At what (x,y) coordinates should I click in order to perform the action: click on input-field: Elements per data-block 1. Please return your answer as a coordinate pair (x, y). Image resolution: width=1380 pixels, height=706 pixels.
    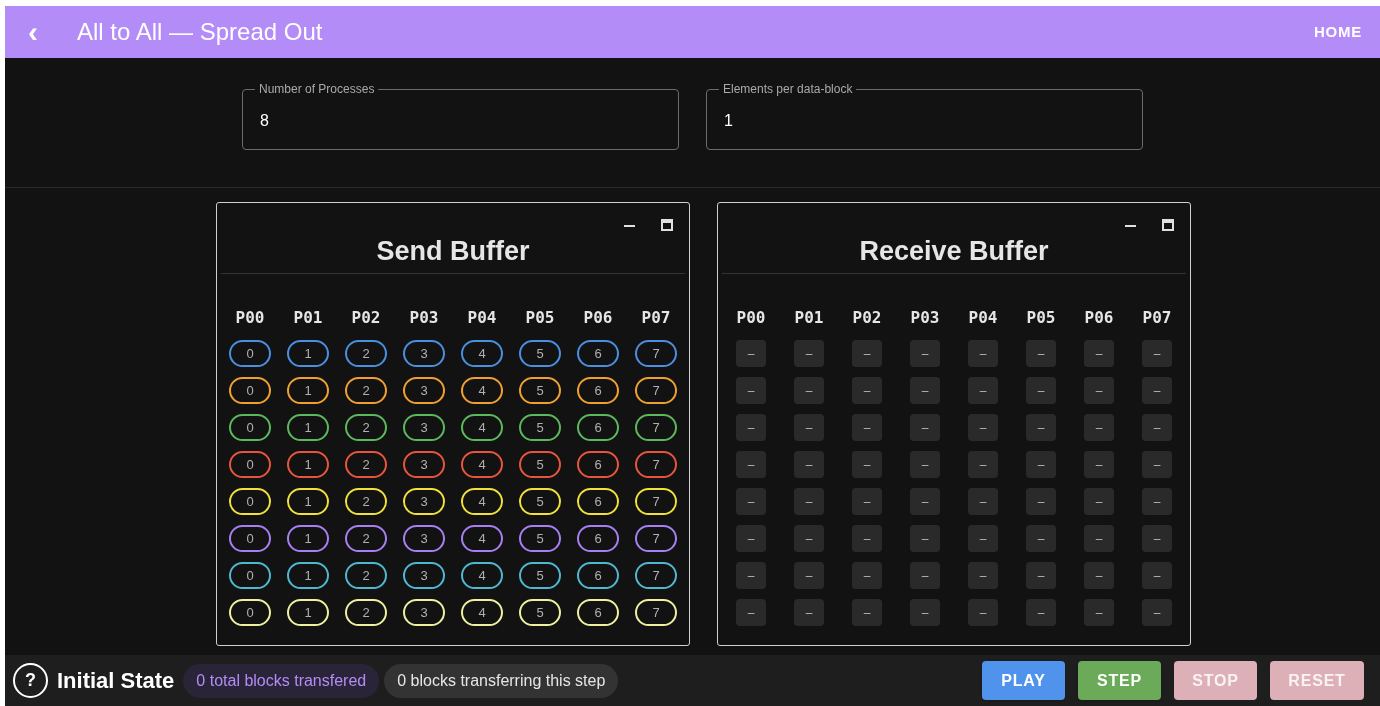
    Looking at the image, I should click on (924, 115).